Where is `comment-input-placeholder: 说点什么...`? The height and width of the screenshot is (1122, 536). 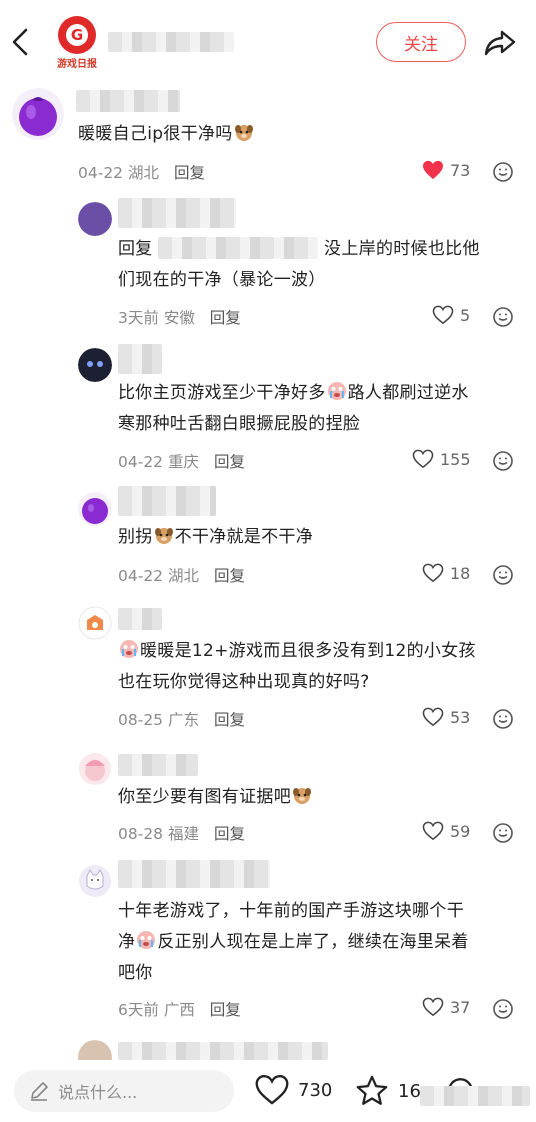 comment-input-placeholder: 说点什么... is located at coordinates (98, 1092).